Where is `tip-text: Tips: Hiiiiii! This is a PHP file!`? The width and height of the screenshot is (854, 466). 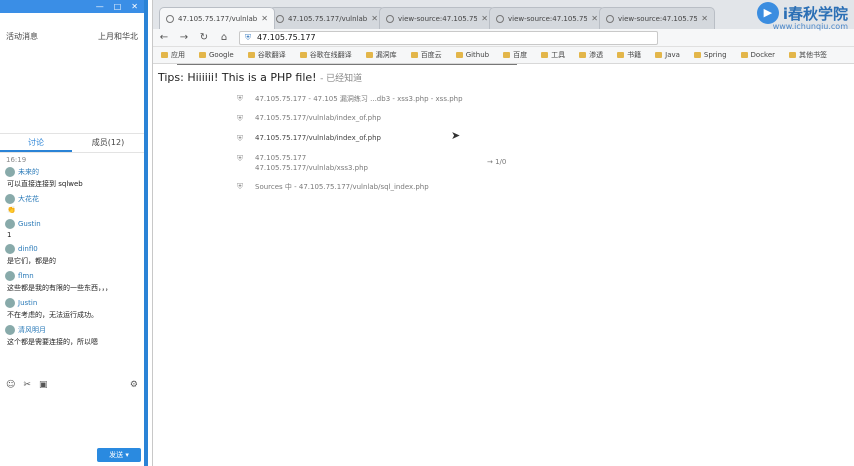
tip-text: Tips: Hiiiiii! This is a PHP file! is located at coordinates (239, 77).